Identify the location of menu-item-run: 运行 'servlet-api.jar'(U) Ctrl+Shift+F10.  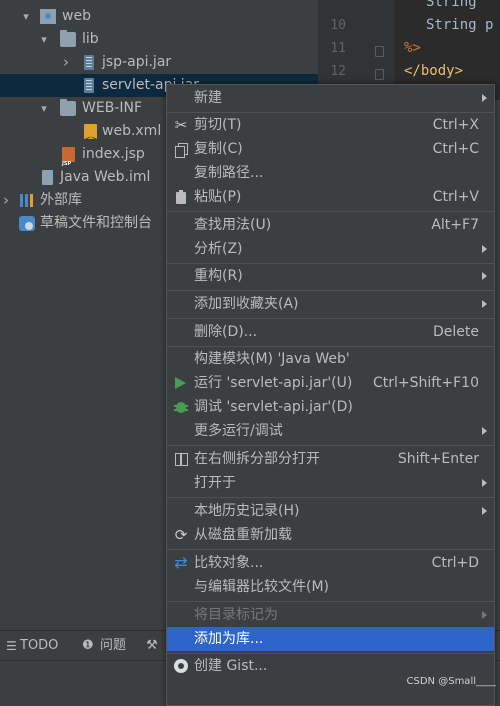
(330, 383).